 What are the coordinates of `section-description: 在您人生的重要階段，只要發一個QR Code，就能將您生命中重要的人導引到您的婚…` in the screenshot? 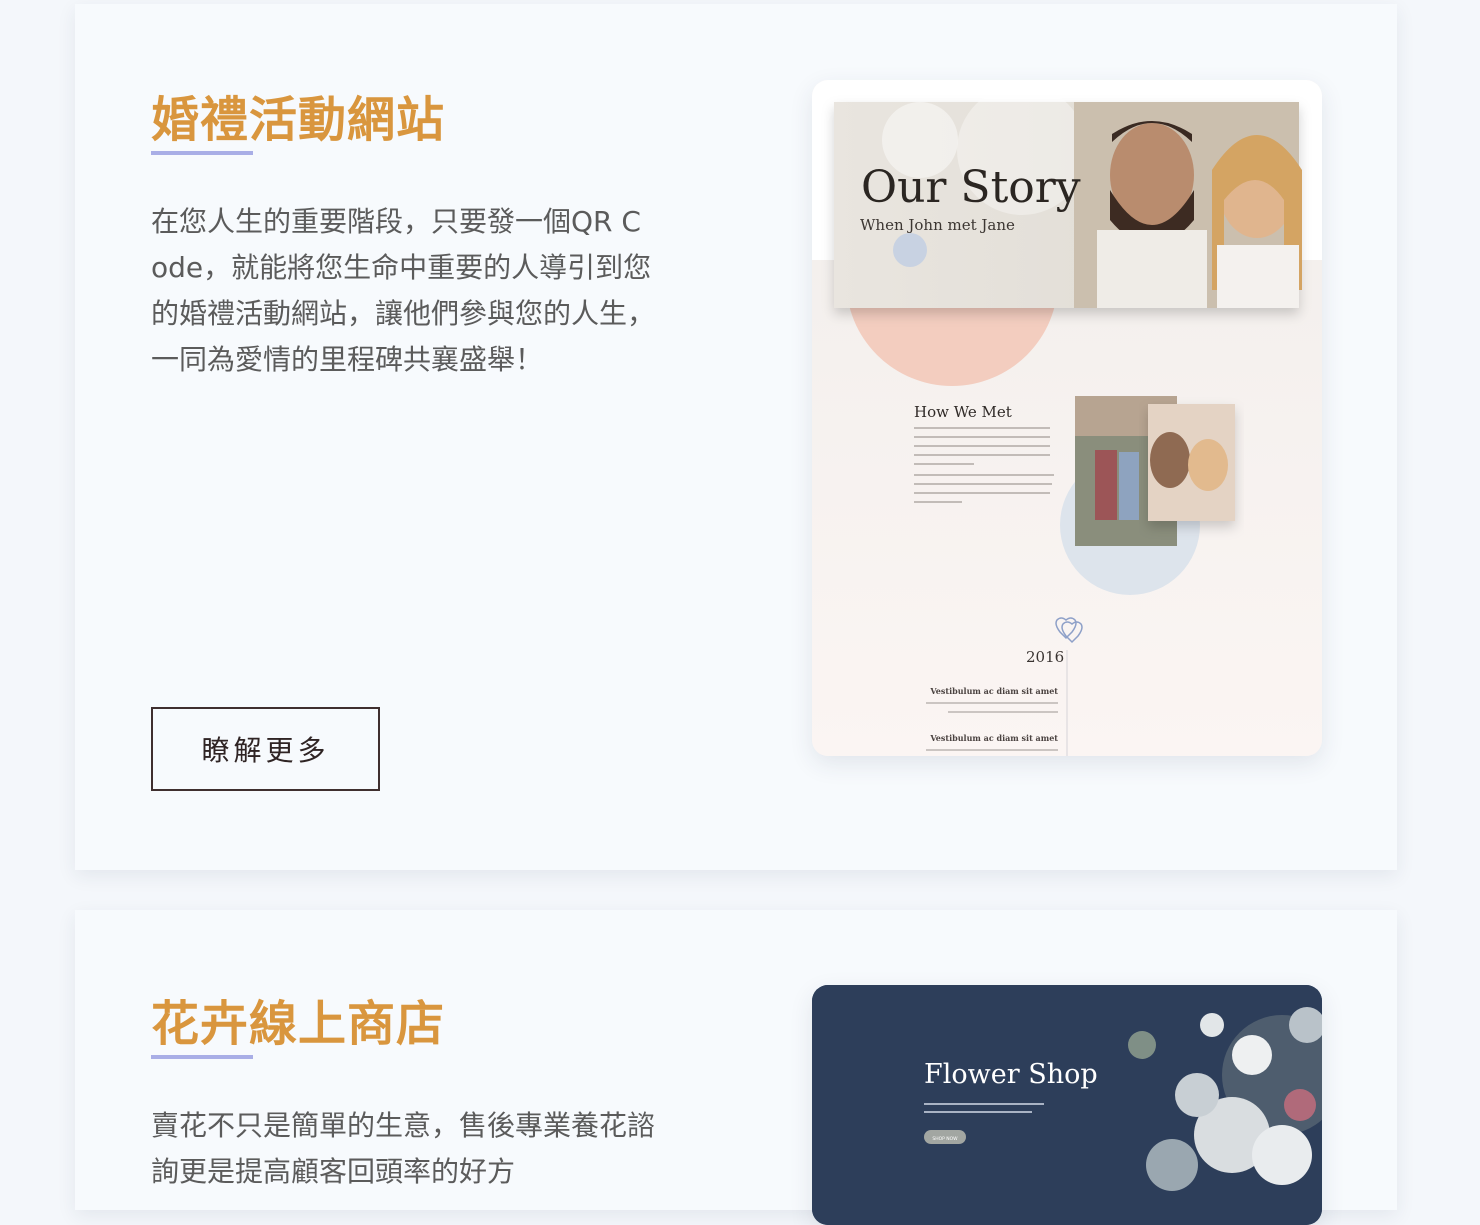 It's located at (403, 290).